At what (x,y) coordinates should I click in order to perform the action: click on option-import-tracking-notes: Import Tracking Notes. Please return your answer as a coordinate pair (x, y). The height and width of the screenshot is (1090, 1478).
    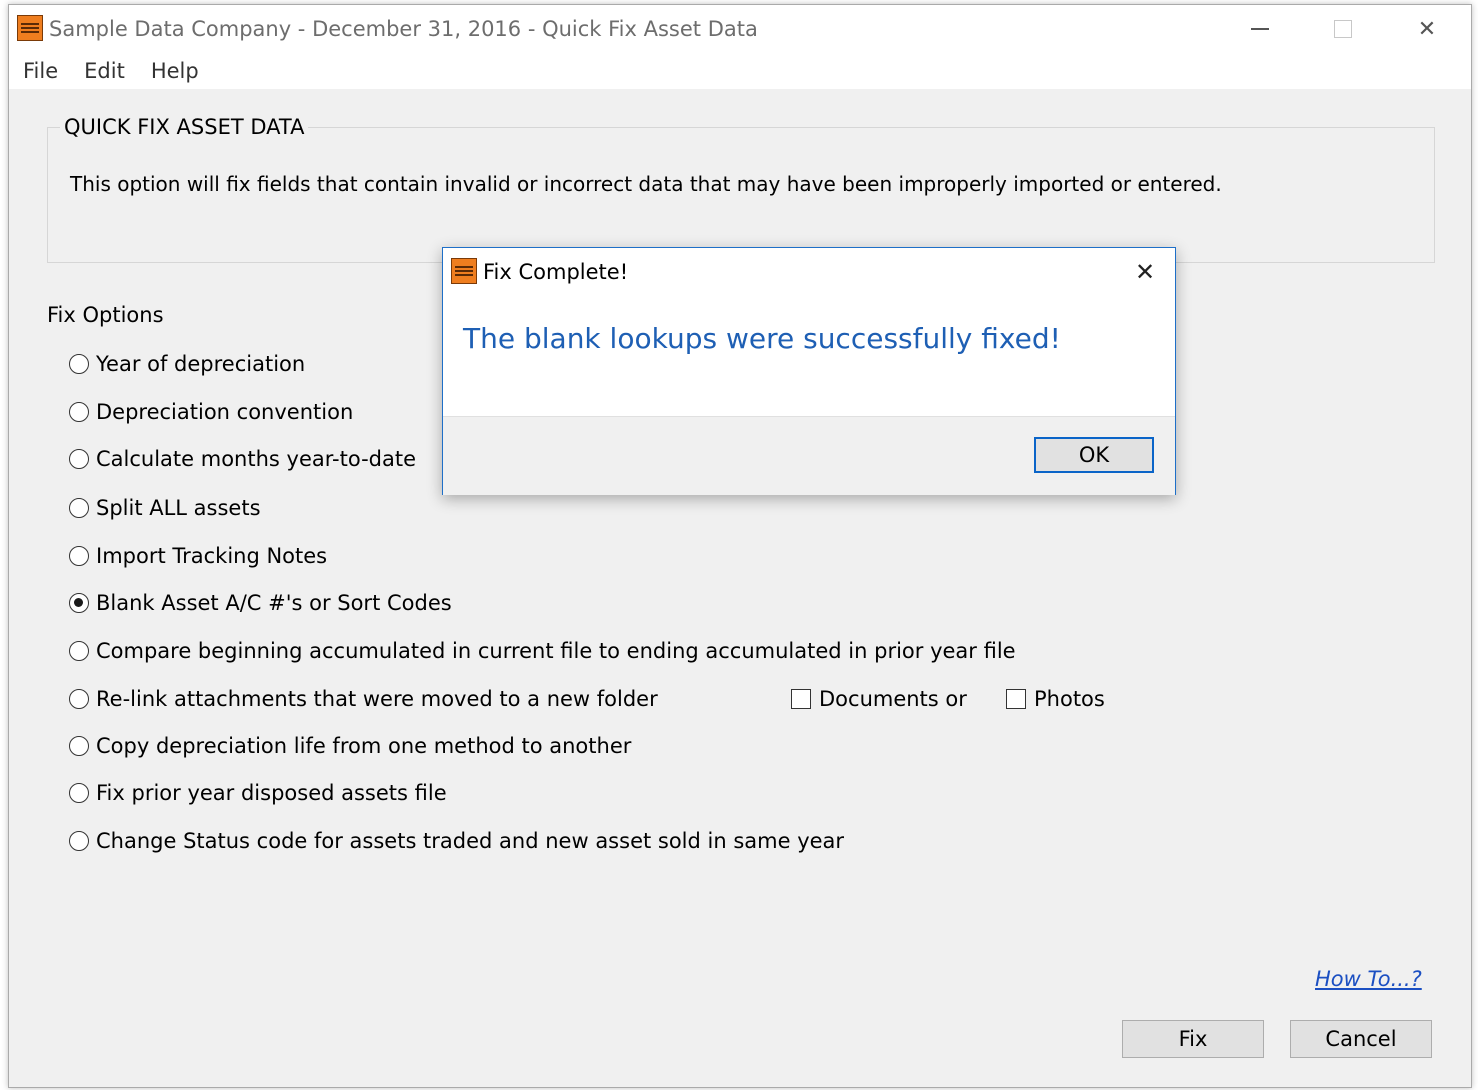
    Looking at the image, I should click on (198, 556).